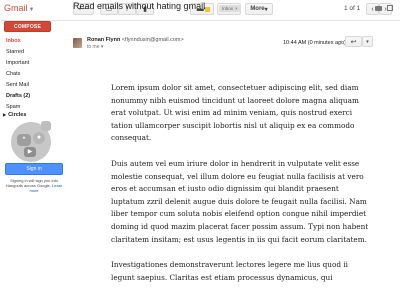 The height and width of the screenshot is (300, 400). What do you see at coordinates (30, 152) in the screenshot?
I see `video-bubble-icon: ▶` at bounding box center [30, 152].